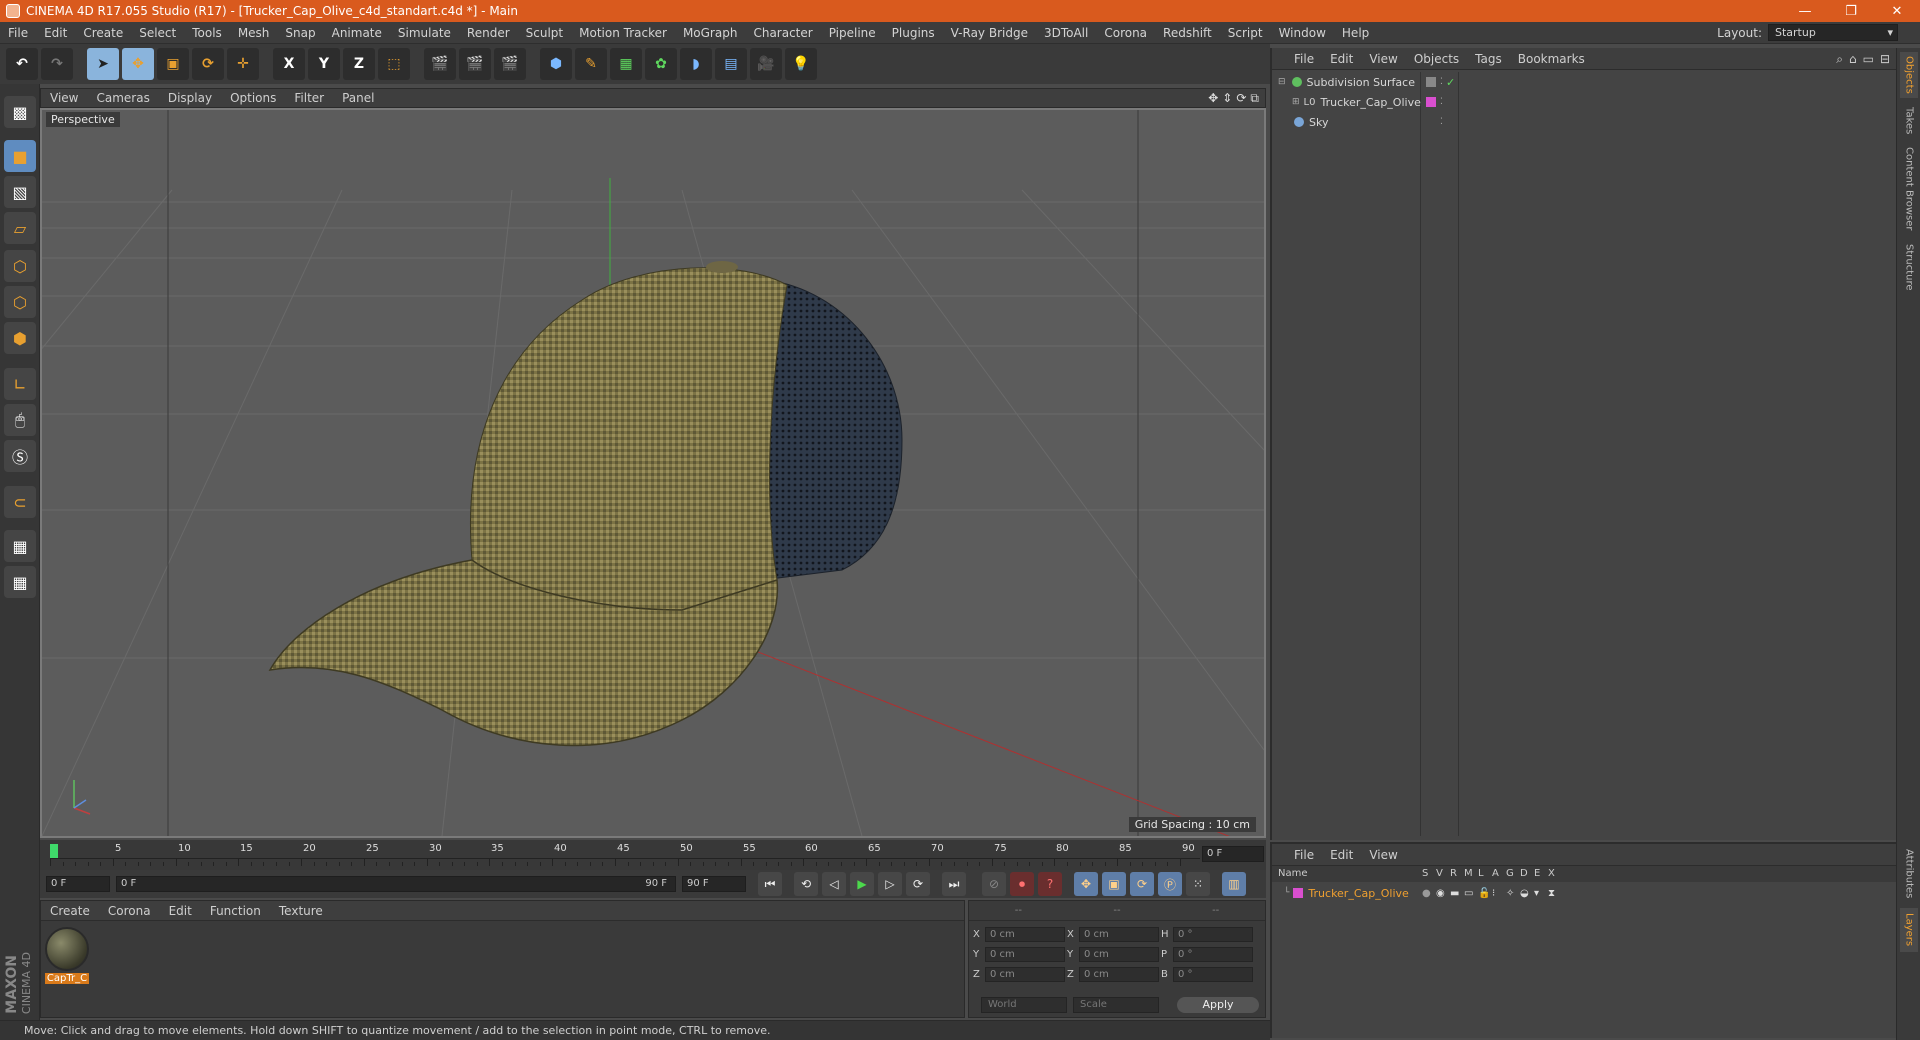  Describe the element at coordinates (801, 64) in the screenshot. I see `add-light-button: 💡` at that location.